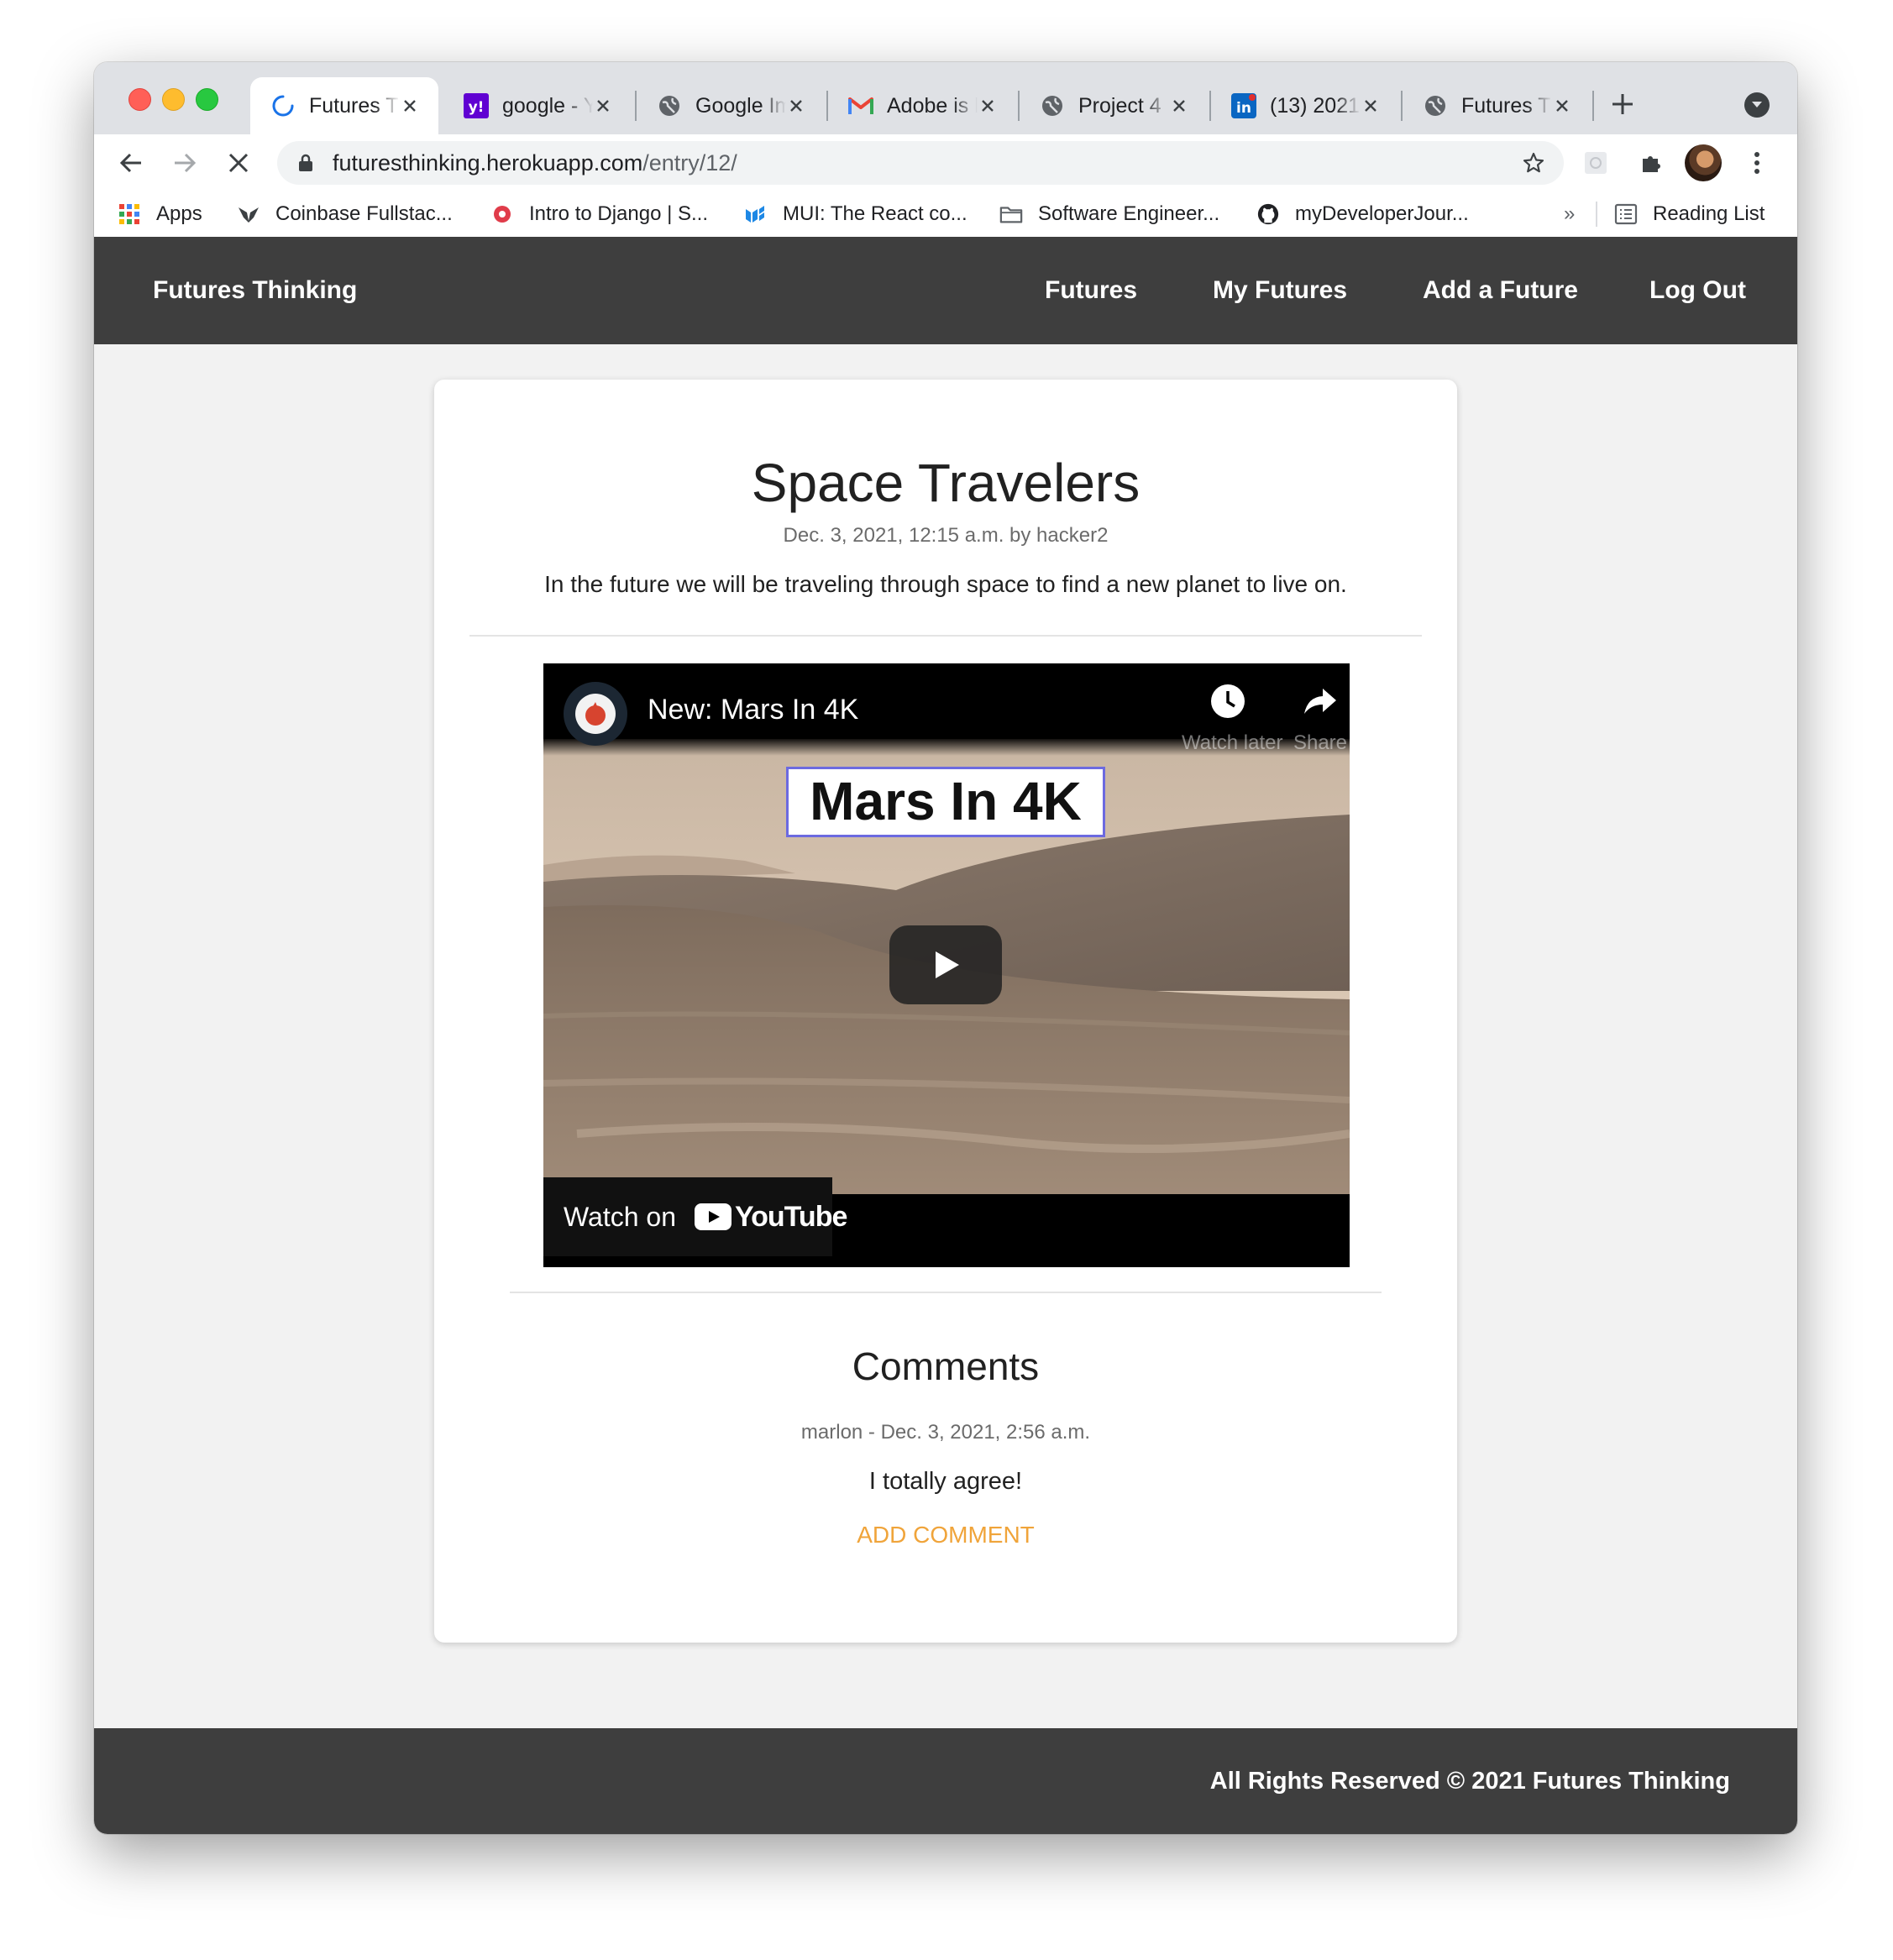 The image size is (1893, 1960). What do you see at coordinates (945, 1481) in the screenshot?
I see `comment-text: I totally agree!` at bounding box center [945, 1481].